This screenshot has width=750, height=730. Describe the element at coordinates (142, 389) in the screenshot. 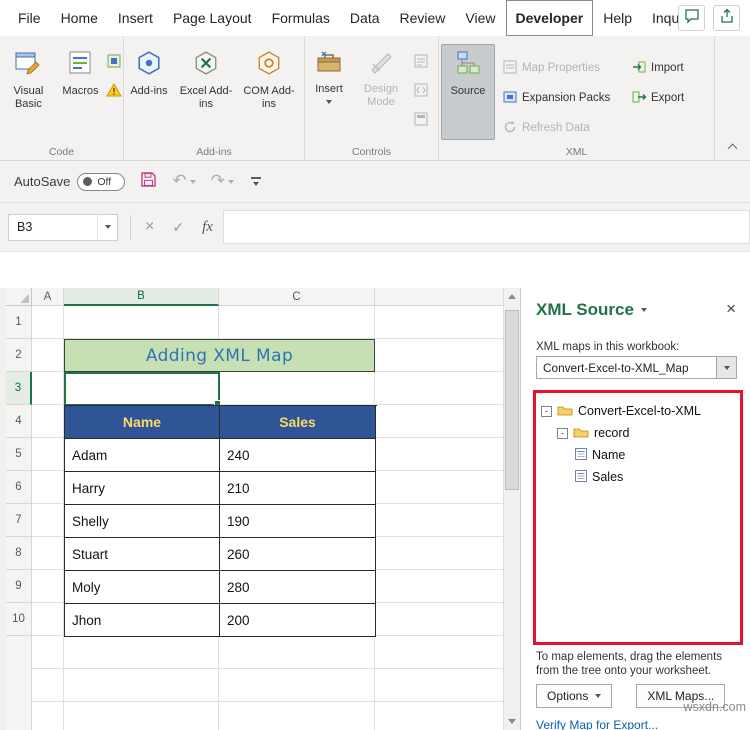

I see `active-cell-b3` at that location.